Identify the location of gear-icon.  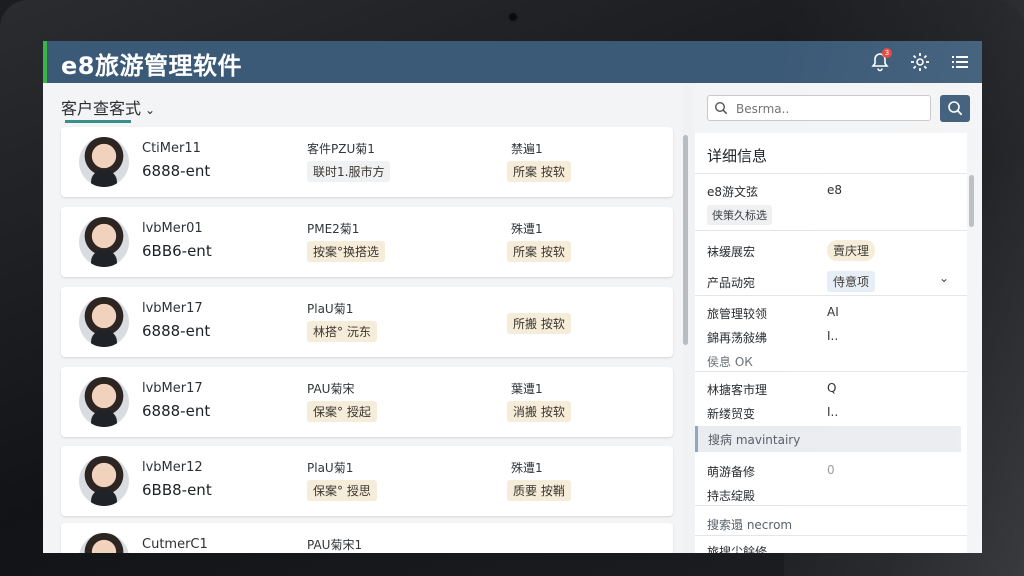
(920, 62).